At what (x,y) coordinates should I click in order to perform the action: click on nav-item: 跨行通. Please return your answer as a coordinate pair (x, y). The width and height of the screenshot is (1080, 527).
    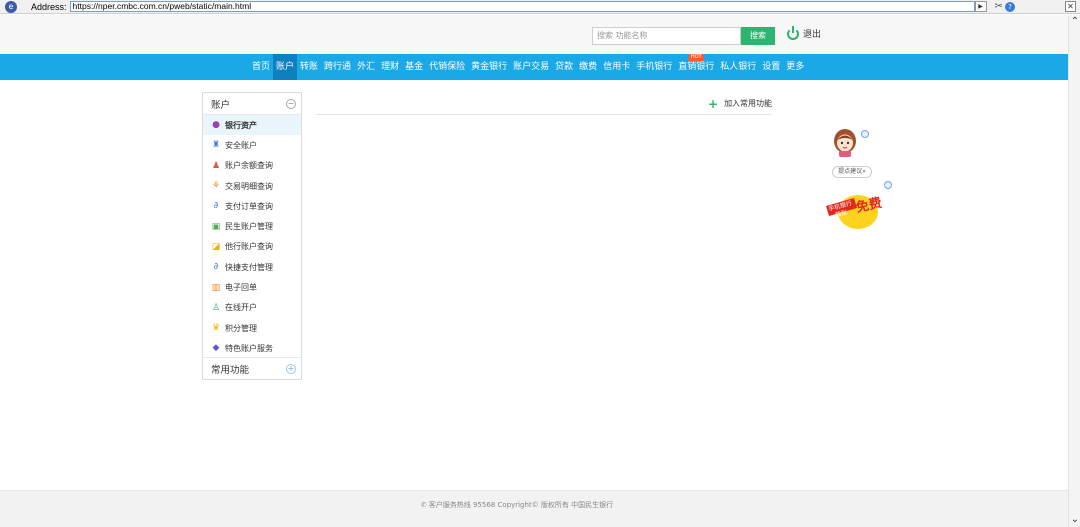
    Looking at the image, I should click on (337, 67).